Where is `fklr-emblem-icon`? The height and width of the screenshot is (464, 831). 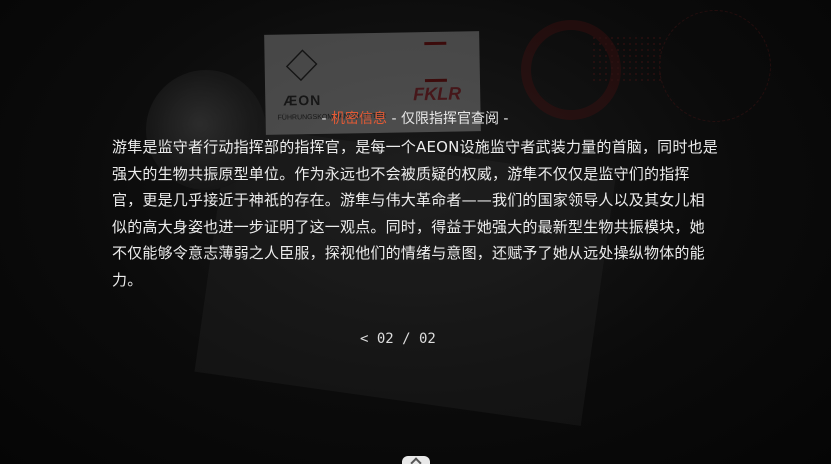 fklr-emblem-icon is located at coordinates (435, 62).